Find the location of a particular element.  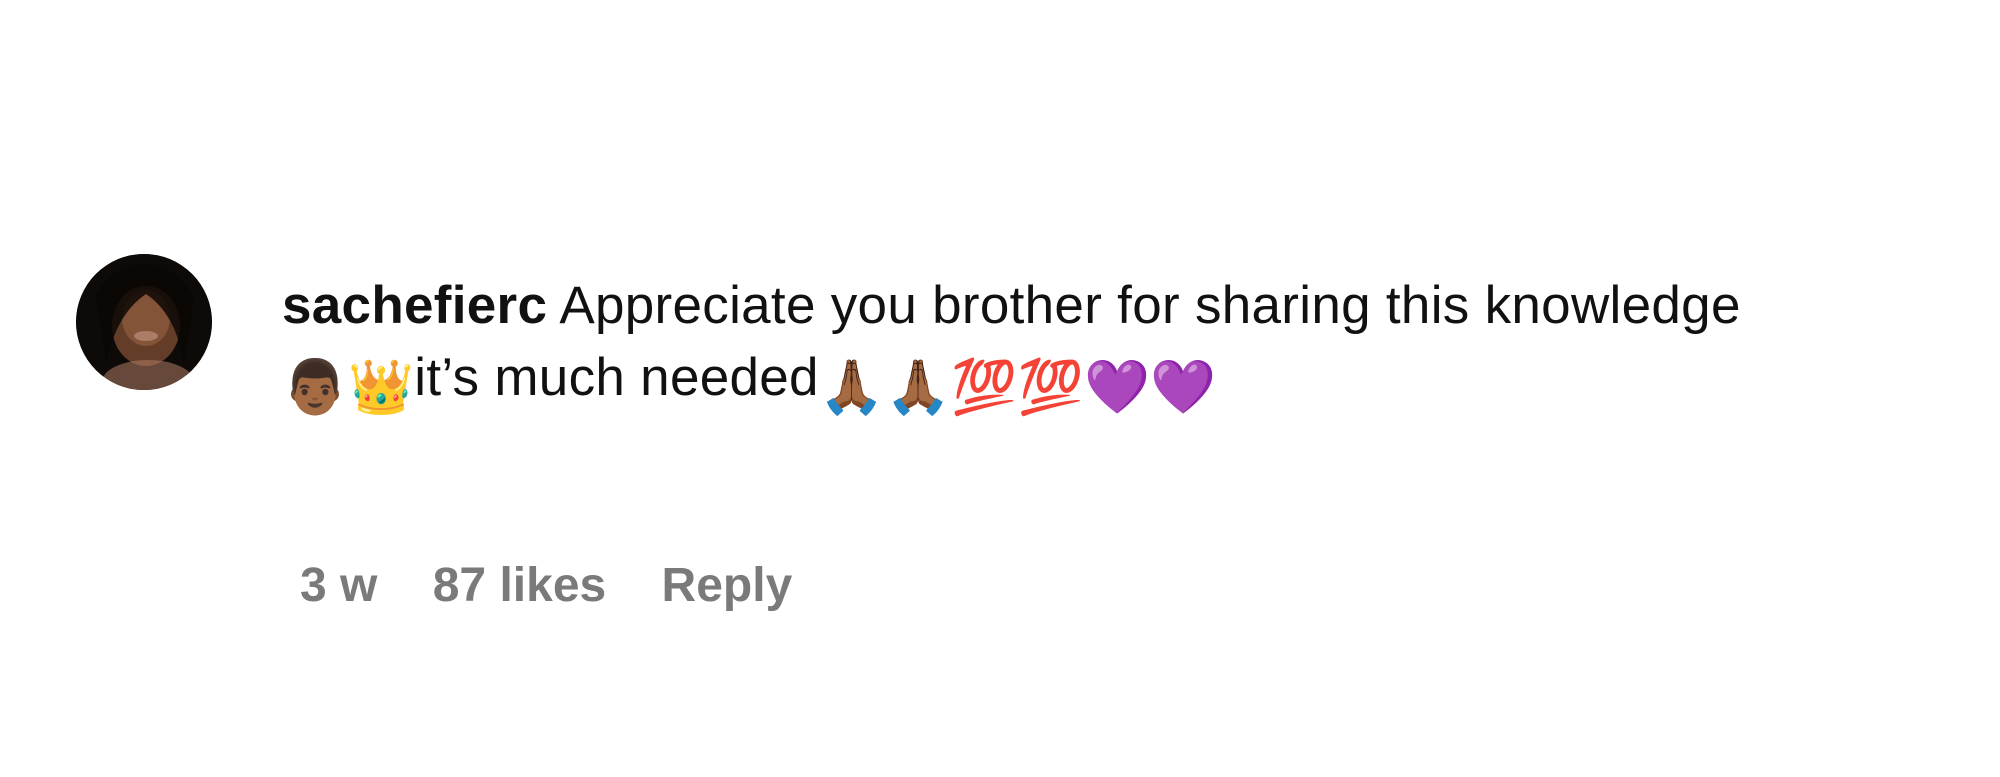

reply-button: Reply is located at coordinates (727, 585).